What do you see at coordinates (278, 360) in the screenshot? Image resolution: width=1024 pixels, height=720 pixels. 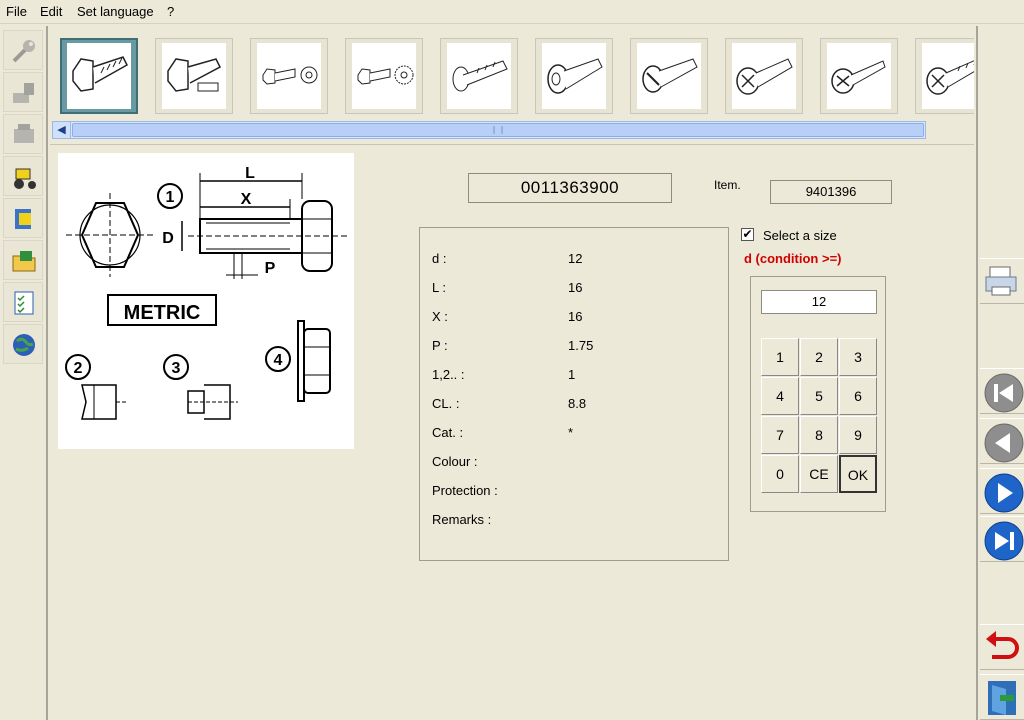 I see `diagram-circle-4: 4` at bounding box center [278, 360].